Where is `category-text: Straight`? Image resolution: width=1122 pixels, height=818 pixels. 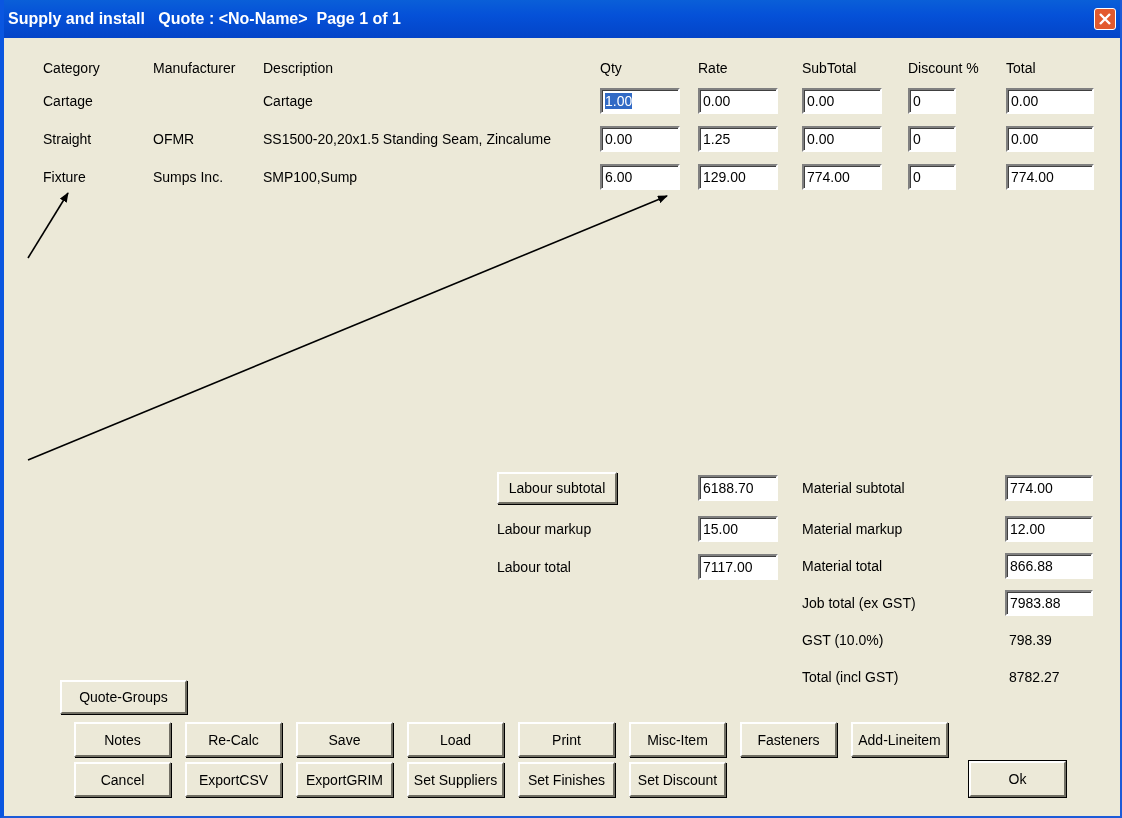 category-text: Straight is located at coordinates (68, 139).